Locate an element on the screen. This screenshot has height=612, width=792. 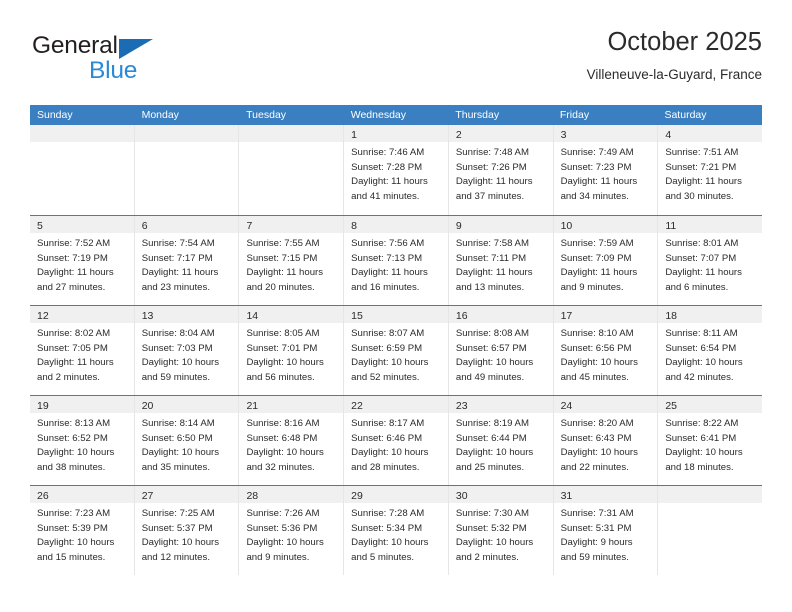
calendar-day-cell-empty is located at coordinates (710, 530).